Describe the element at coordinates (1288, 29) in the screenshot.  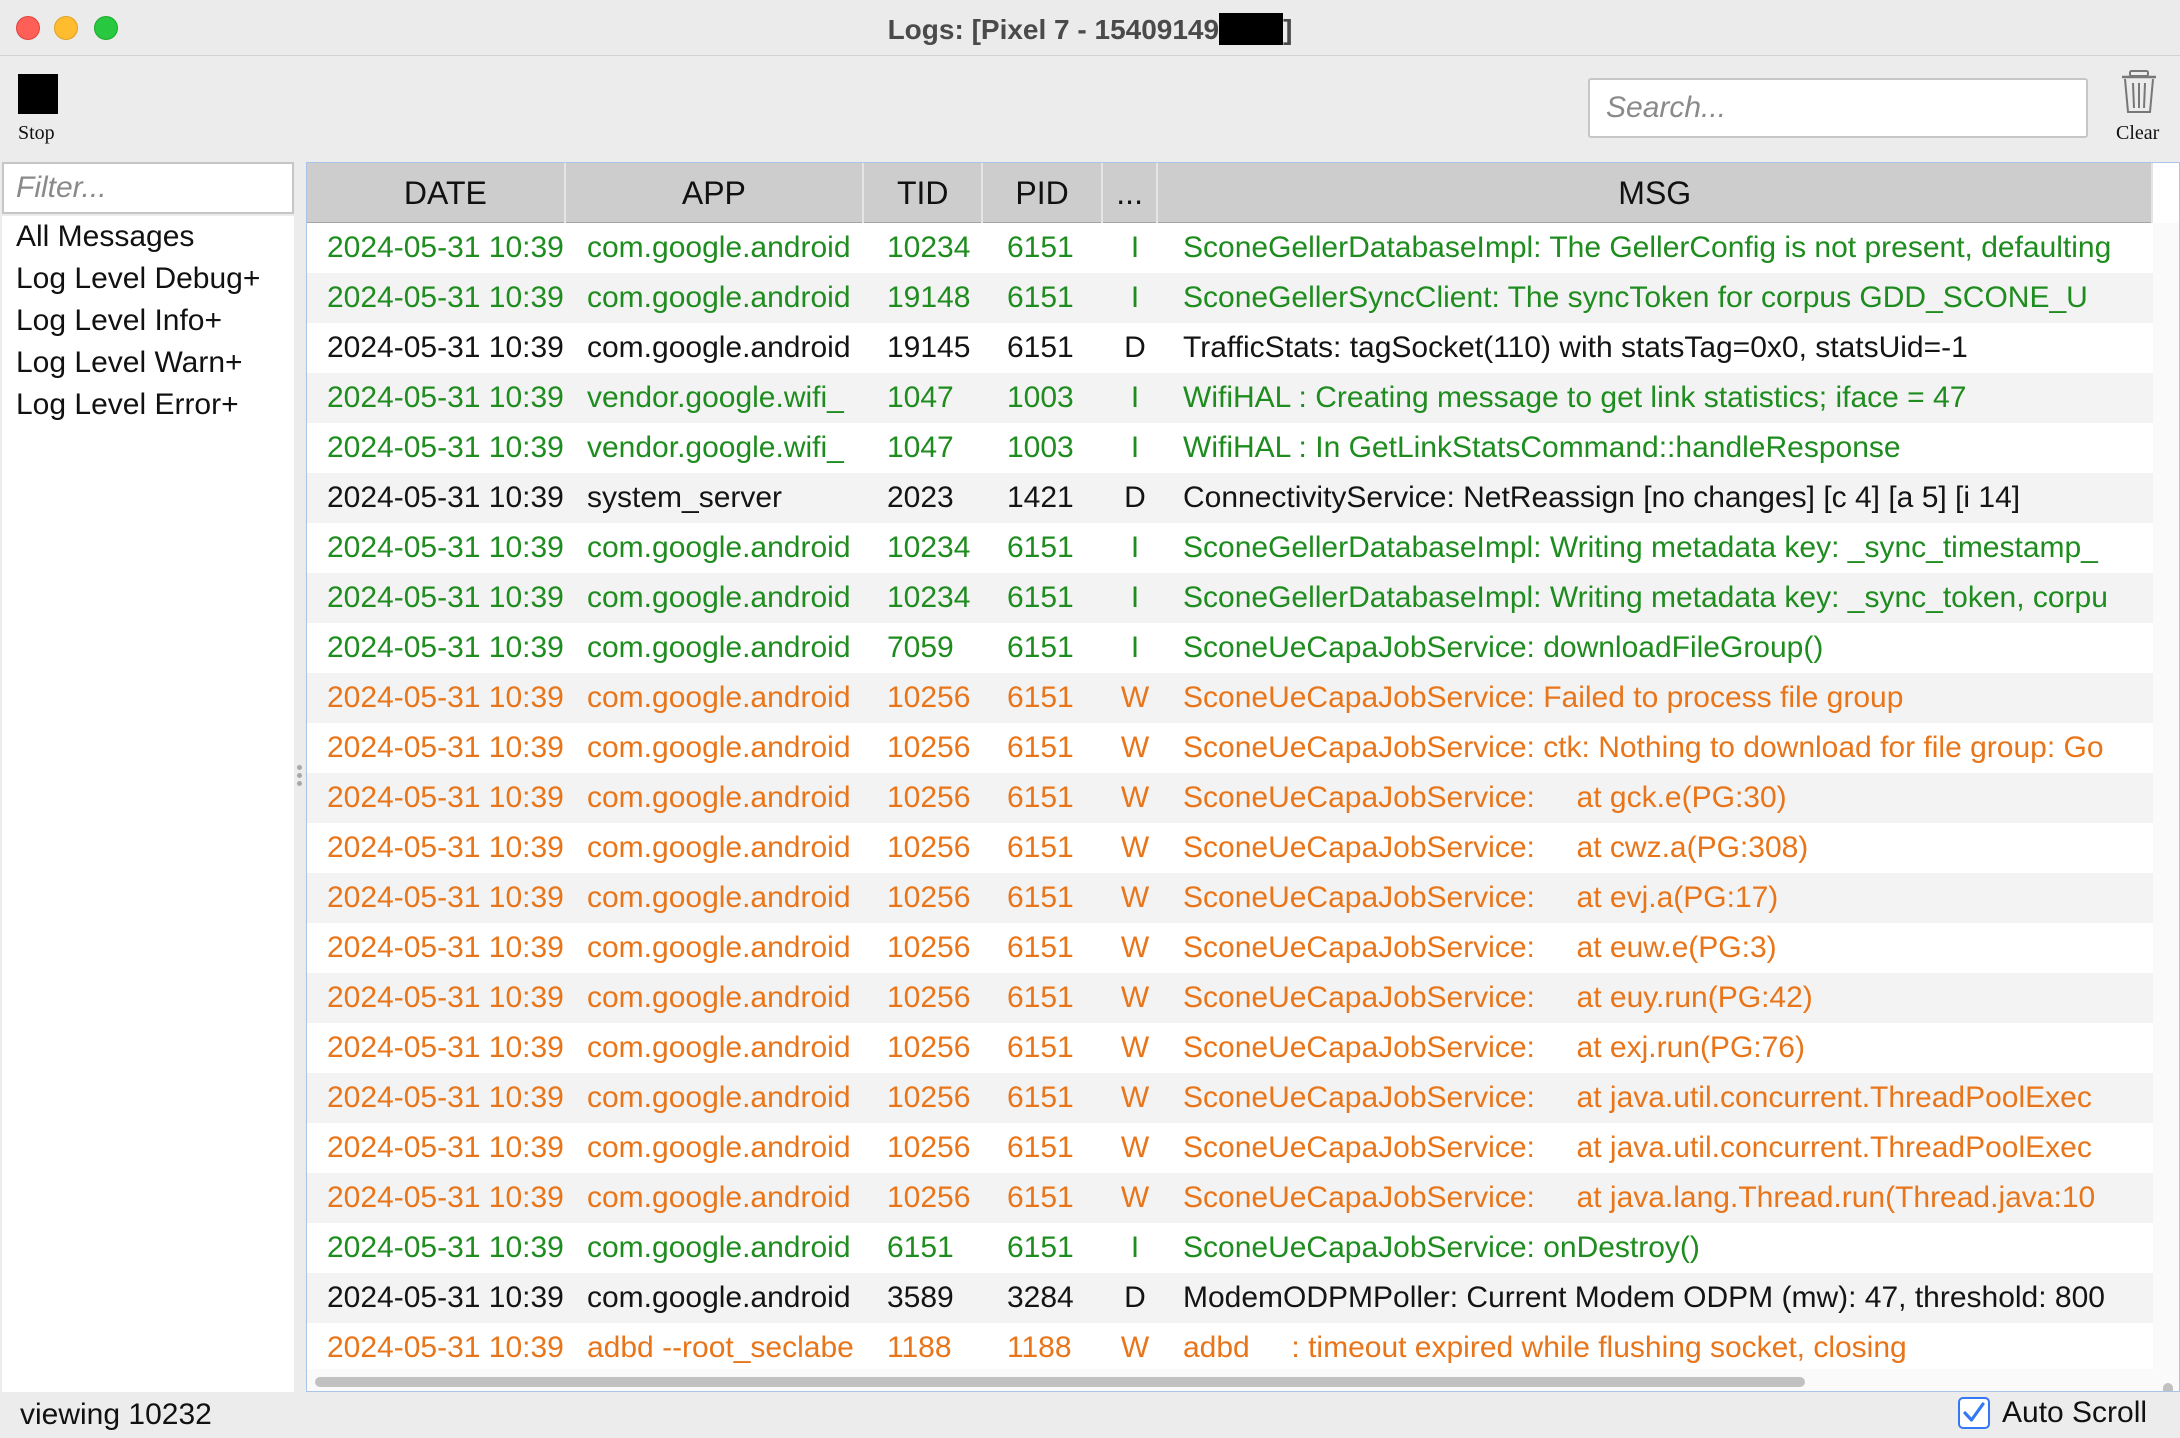
I see `window-title-tail: ]` at that location.